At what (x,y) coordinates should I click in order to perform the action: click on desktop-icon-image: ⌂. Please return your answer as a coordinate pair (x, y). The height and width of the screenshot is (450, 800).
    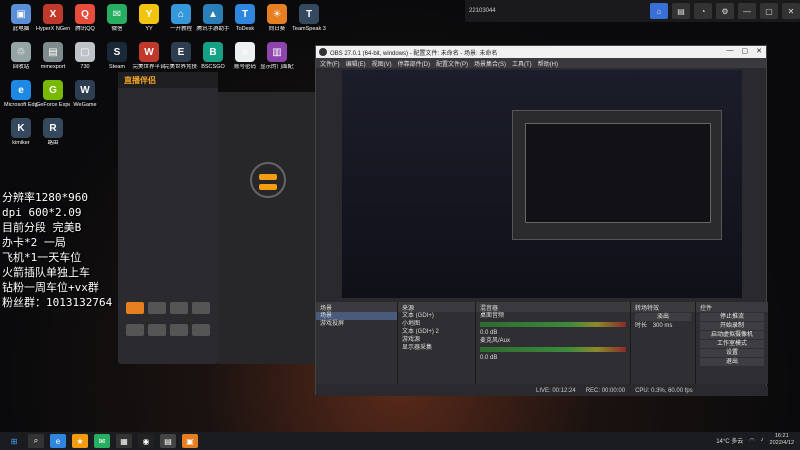
    Looking at the image, I should click on (181, 14).